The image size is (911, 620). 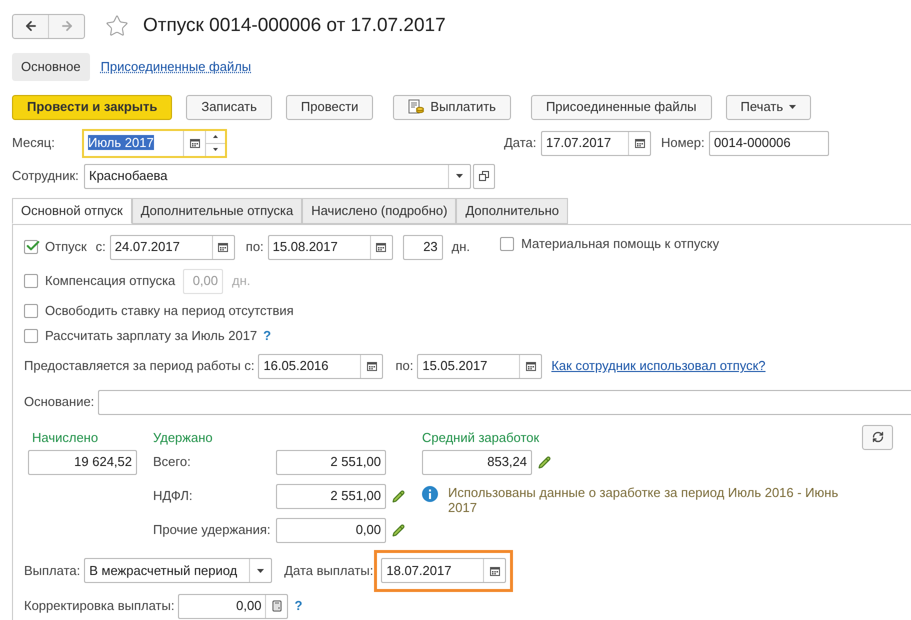 I want to click on date-field: 15.05.2017, so click(x=479, y=366).